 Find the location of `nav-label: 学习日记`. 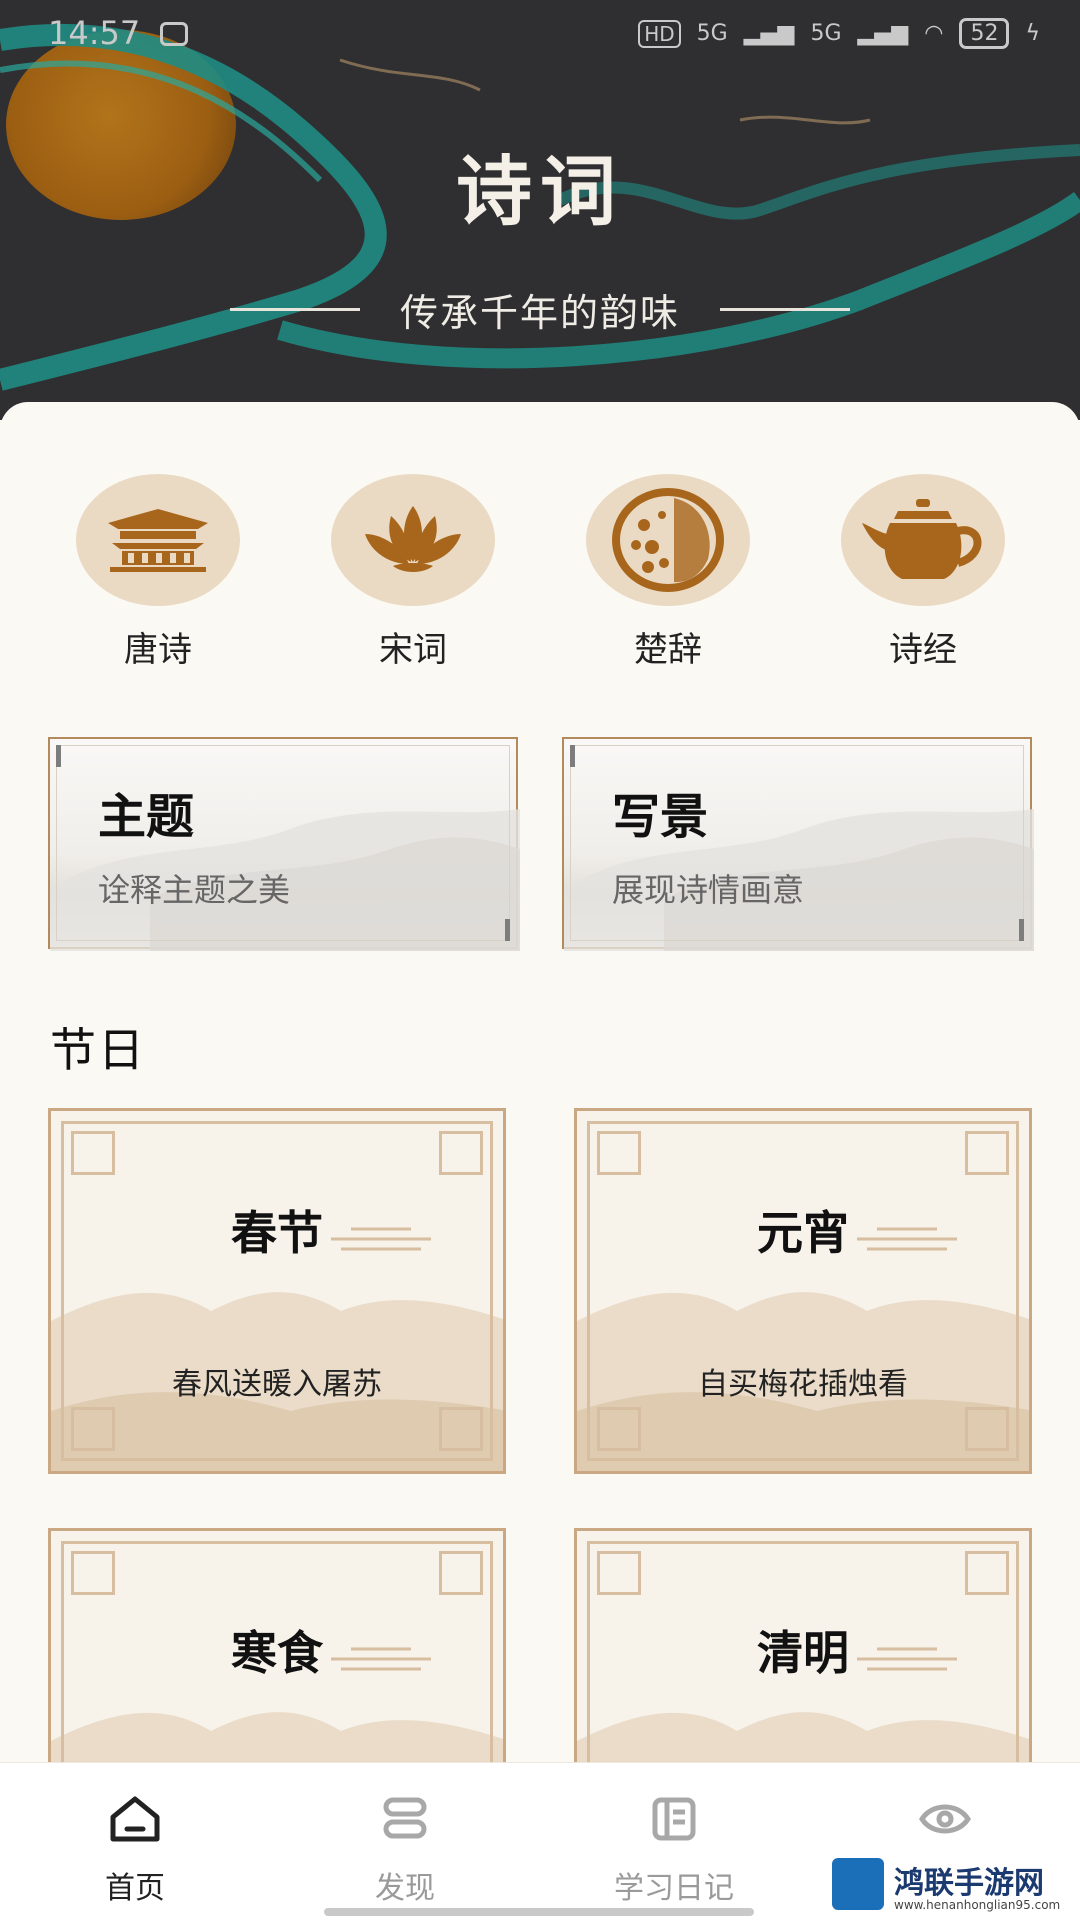

nav-label: 学习日记 is located at coordinates (674, 1888).